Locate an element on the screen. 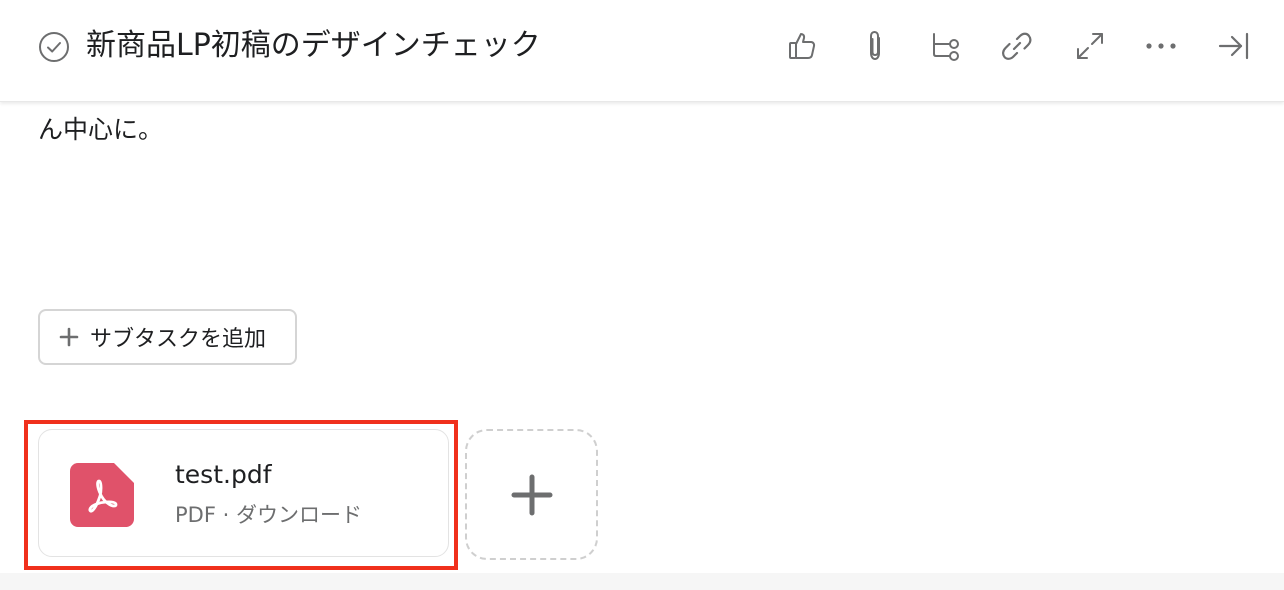  expand-icon is located at coordinates (1090, 46).